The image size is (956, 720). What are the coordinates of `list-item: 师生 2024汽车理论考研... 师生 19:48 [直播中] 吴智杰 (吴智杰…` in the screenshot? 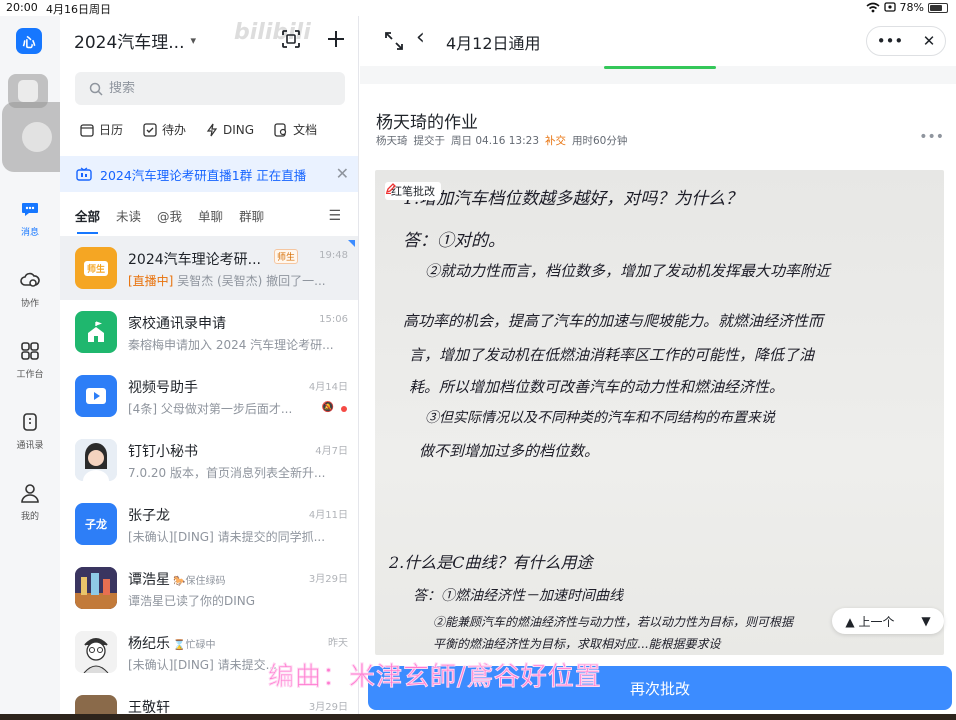 It's located at (209, 268).